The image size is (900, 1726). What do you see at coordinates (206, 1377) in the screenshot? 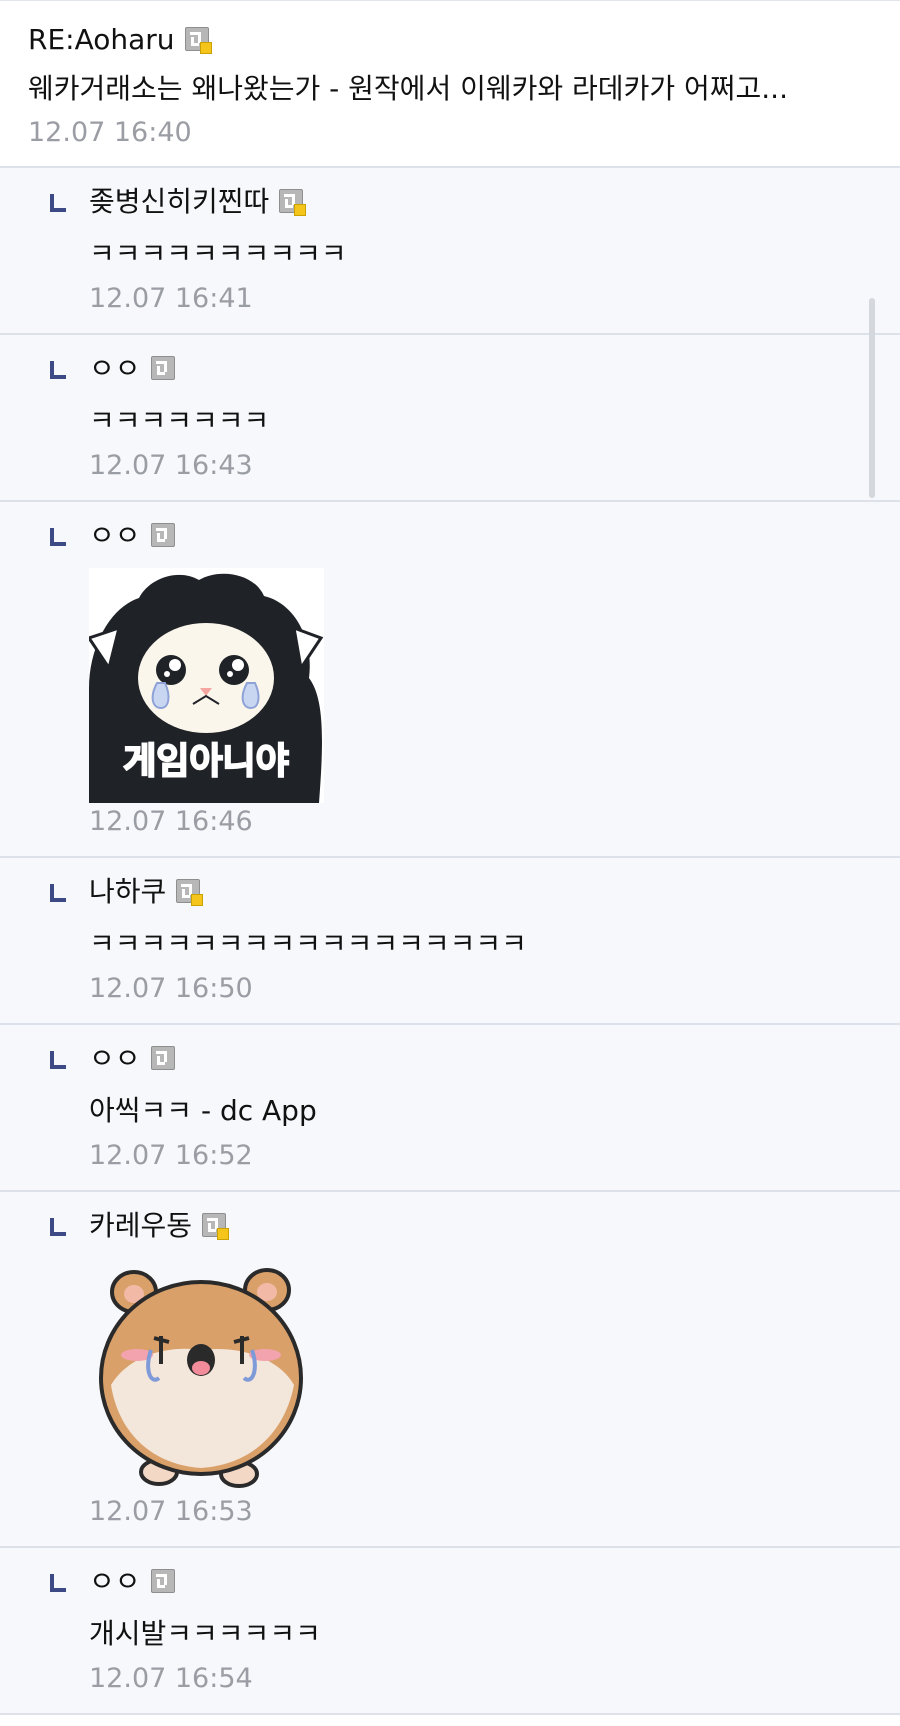
I see `crying-hamster-sticker` at bounding box center [206, 1377].